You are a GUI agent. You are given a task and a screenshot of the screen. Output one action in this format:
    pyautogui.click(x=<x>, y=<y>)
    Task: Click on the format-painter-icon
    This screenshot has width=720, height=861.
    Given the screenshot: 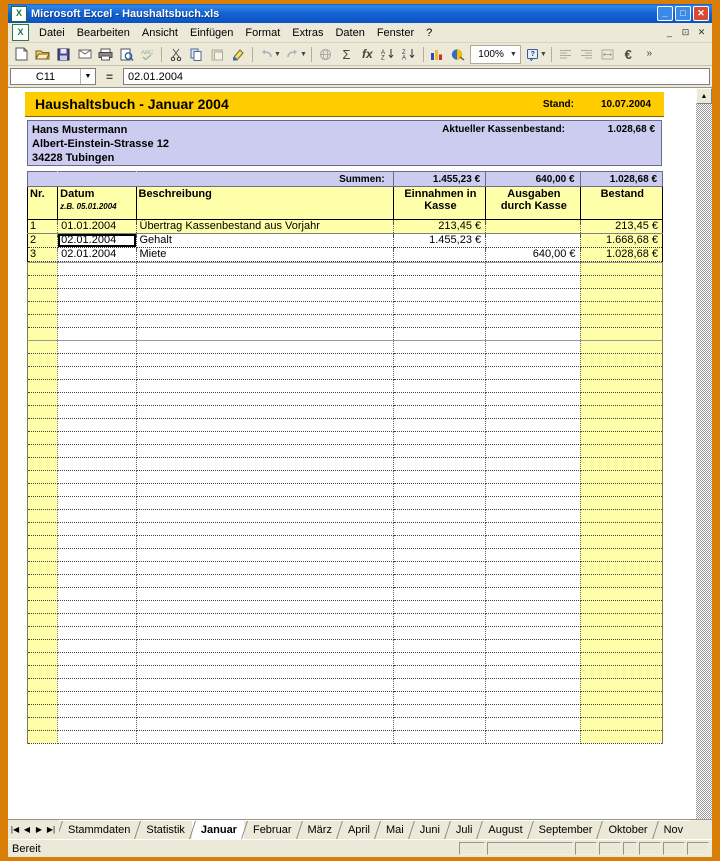 What is the action you would take?
    pyautogui.click(x=238, y=54)
    